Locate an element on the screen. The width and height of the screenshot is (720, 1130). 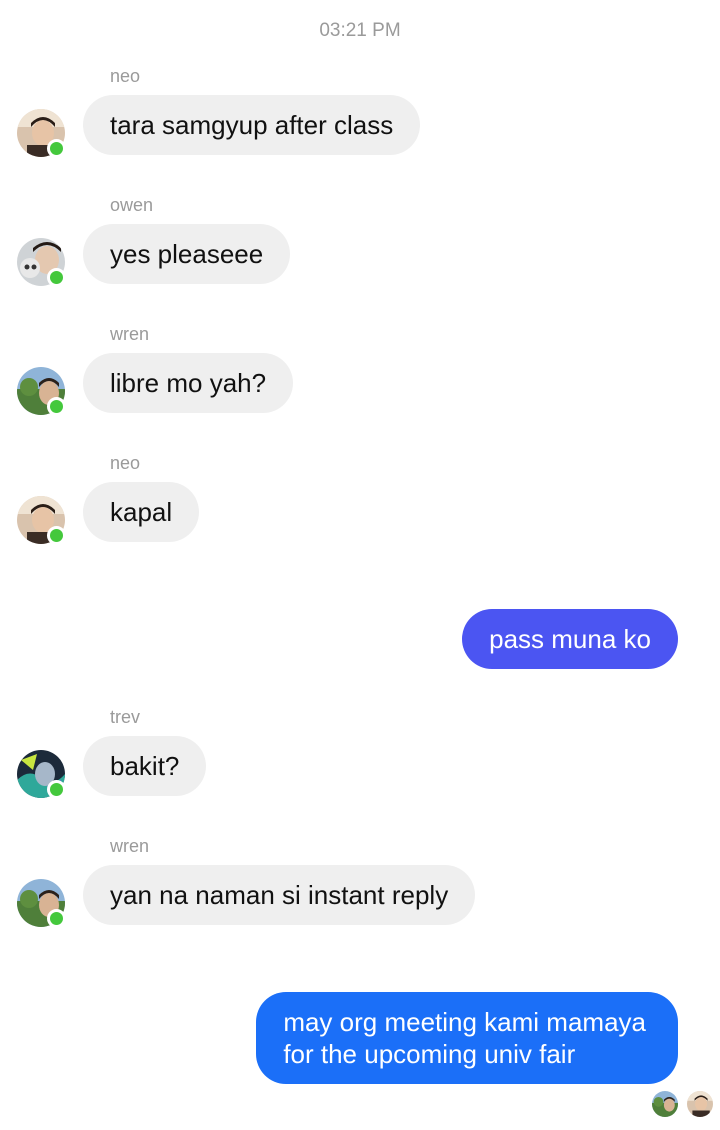
incoming-message-bubble: bakit? is located at coordinates (145, 766).